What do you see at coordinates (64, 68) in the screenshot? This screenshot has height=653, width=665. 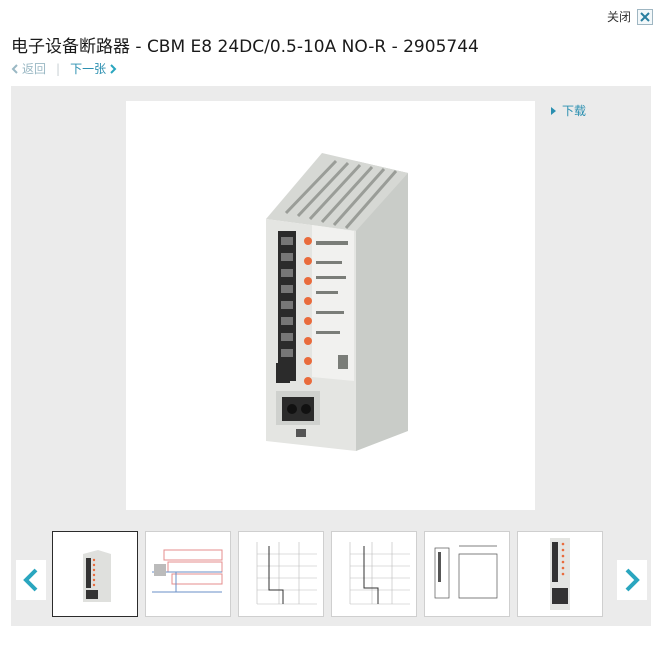 I see `image-navigation: 返回 | 下一张` at bounding box center [64, 68].